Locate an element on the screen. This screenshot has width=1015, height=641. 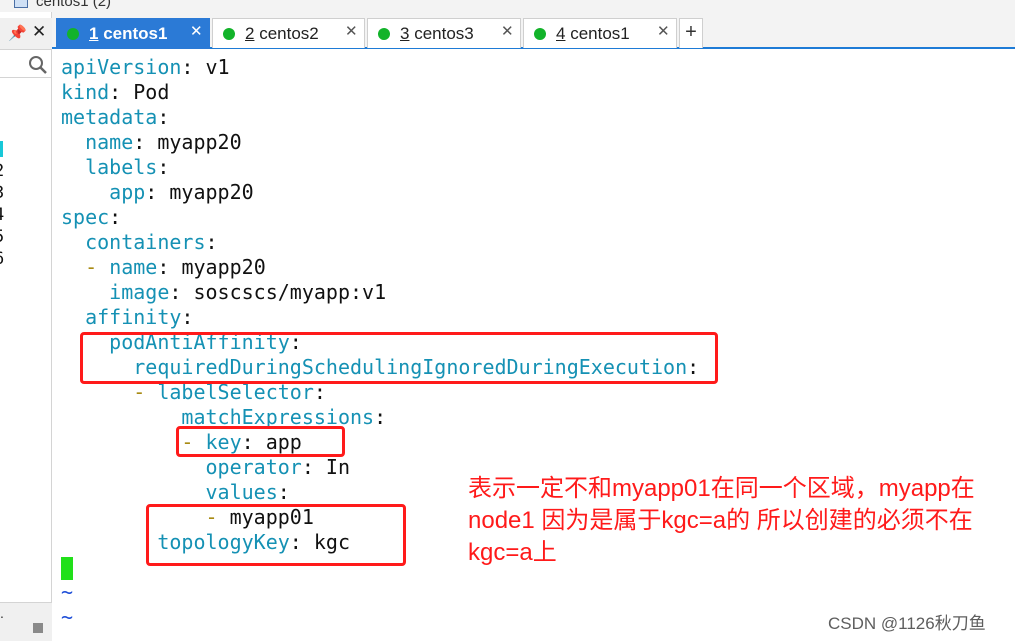
yaml-line: name: myapp20 is located at coordinates (380, 142).